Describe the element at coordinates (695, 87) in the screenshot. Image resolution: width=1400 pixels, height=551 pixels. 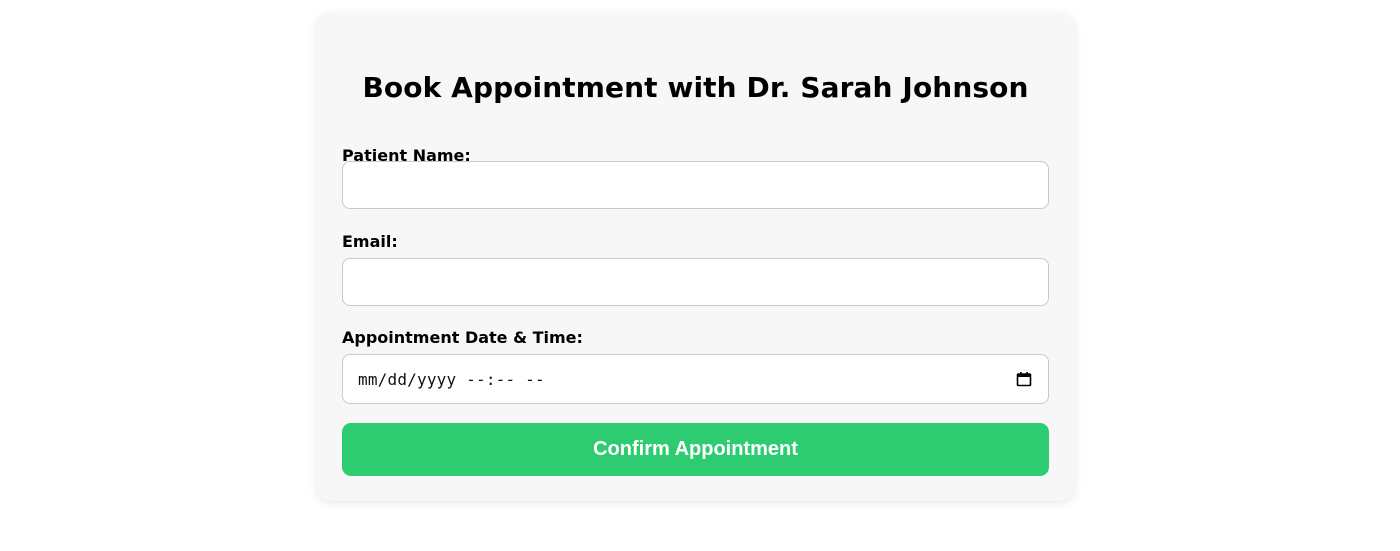
I see `form-title: Book Appointment with Dr. Sarah Johnson` at that location.